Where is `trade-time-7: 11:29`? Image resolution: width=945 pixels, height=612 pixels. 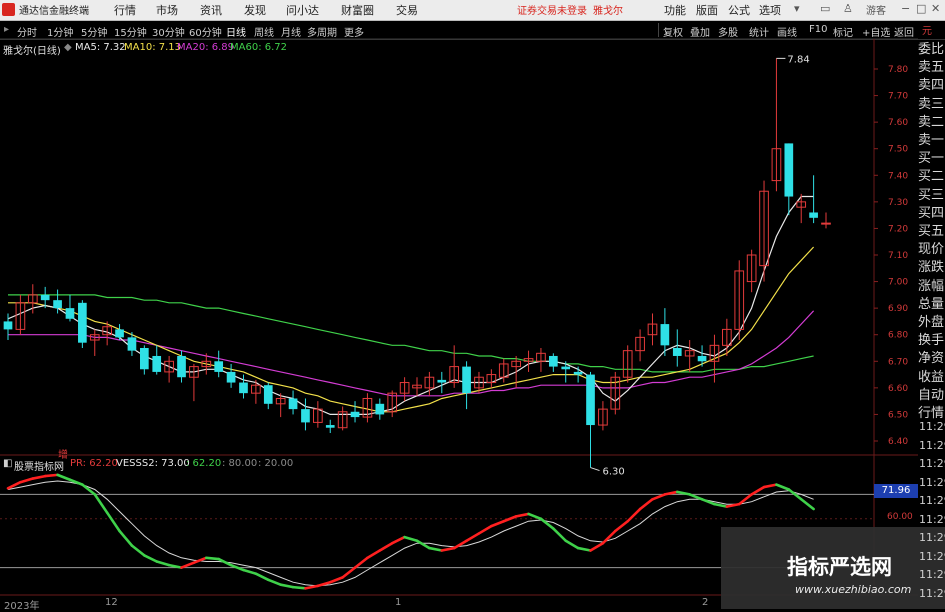 trade-time-7: 11:29 is located at coordinates (932, 556).